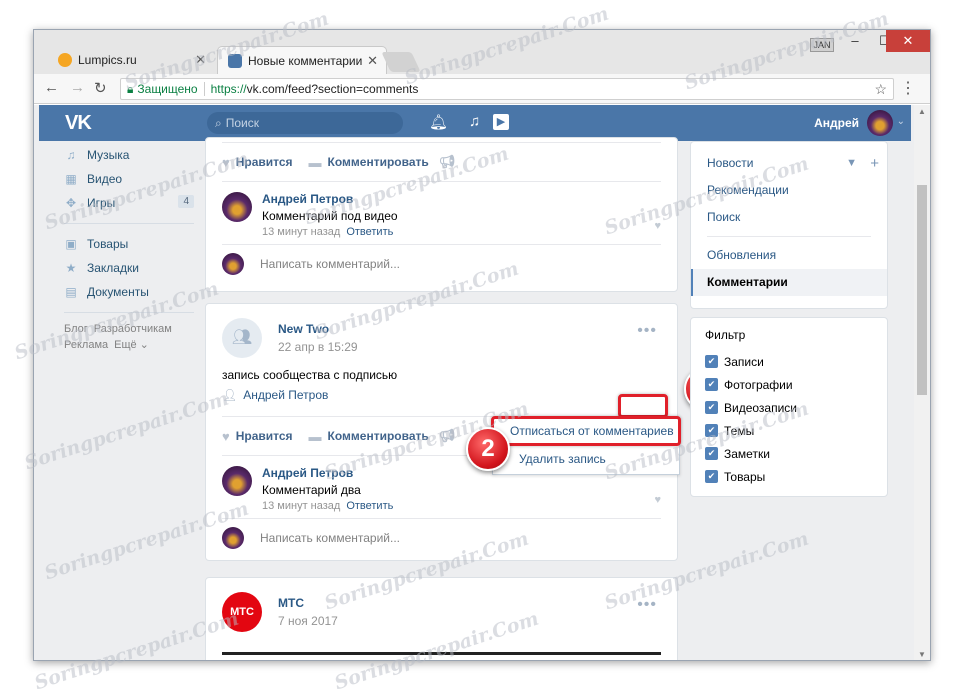 This screenshot has width=964, height=695. Describe the element at coordinates (129, 244) in the screenshot. I see `left-menu-item-goods: ▣ Товары` at that location.